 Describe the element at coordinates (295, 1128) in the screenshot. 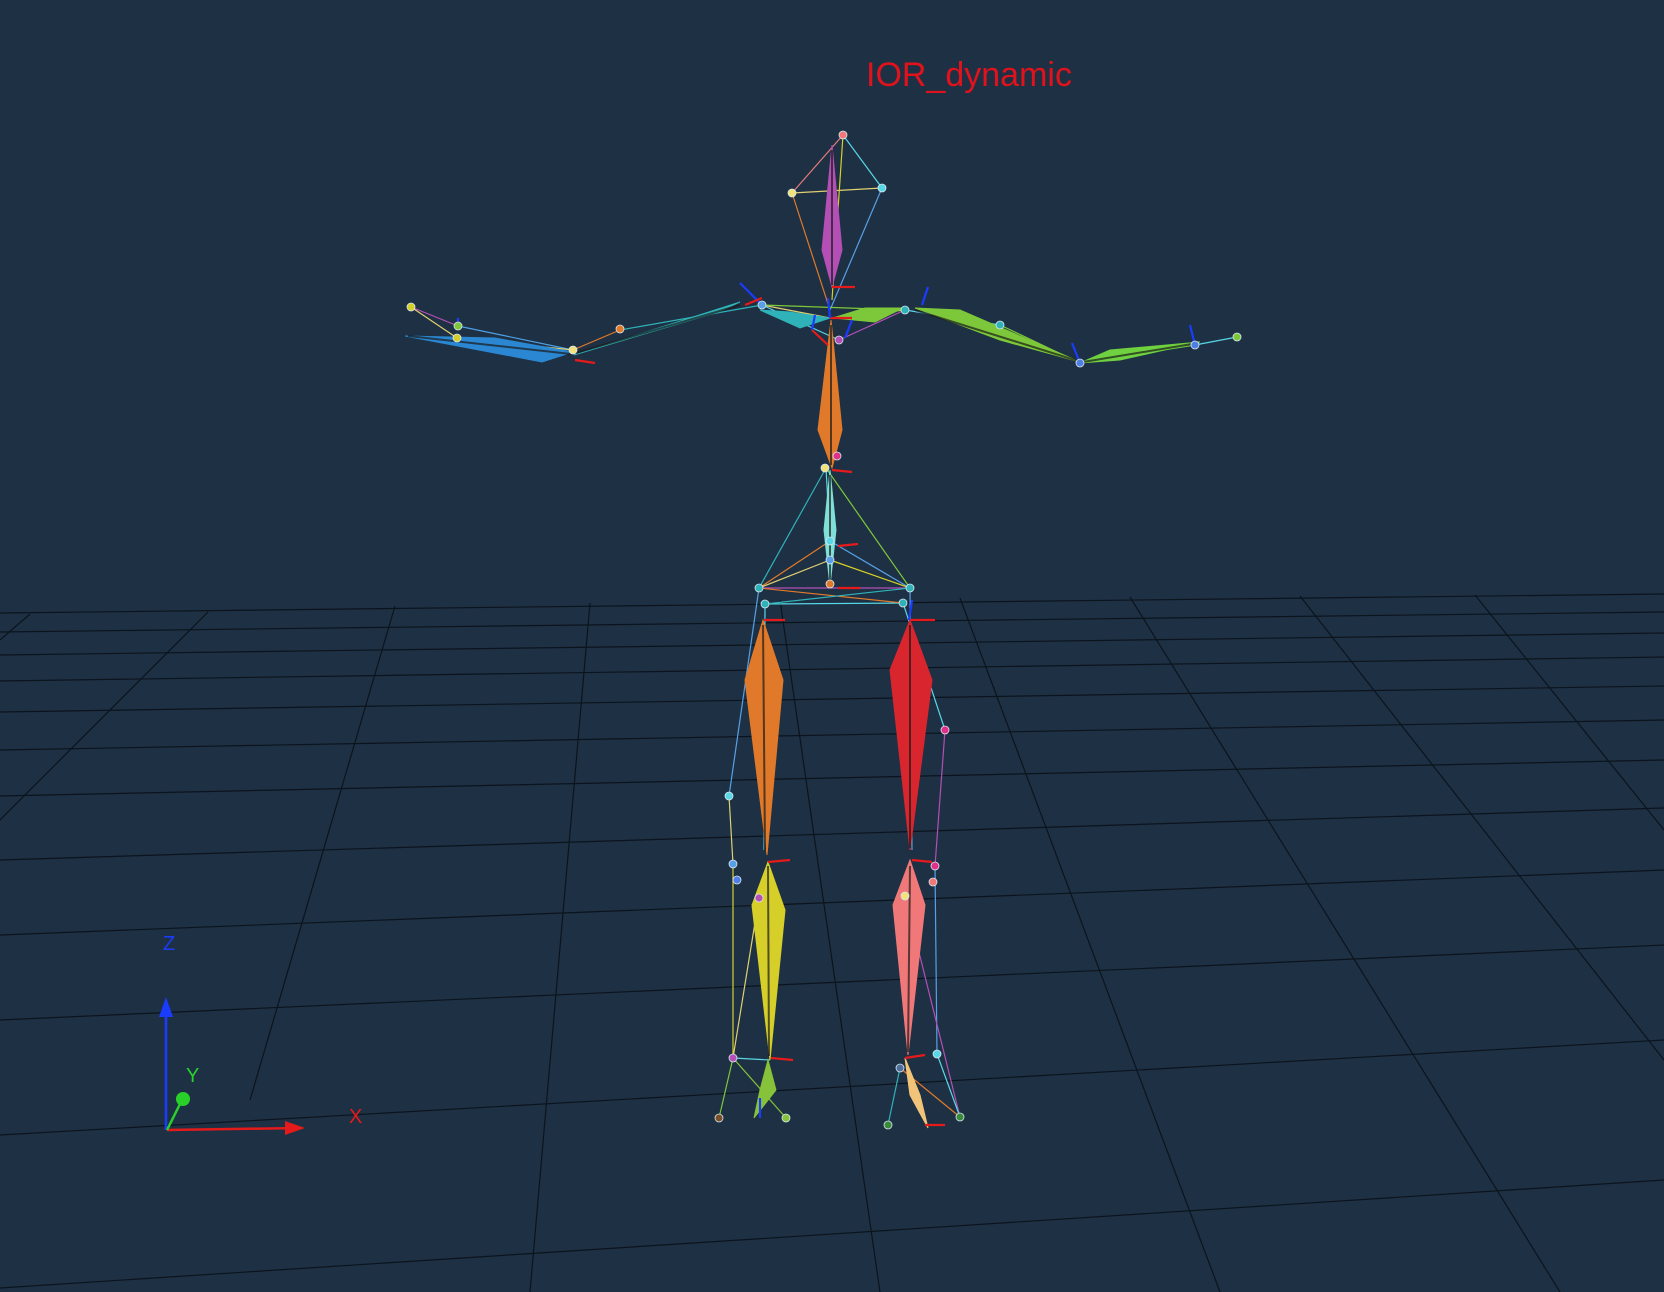

I see `x-axis-arrow` at that location.